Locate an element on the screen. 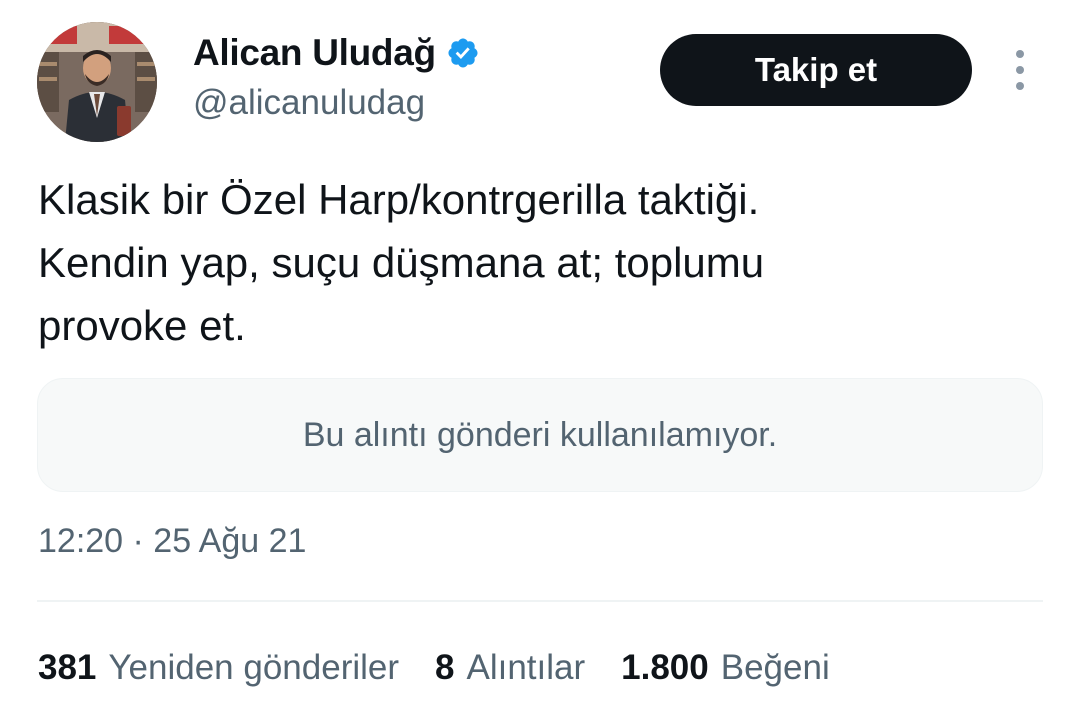  quote-unavailable-text: Bu alıntı gönderi kullanılamıyor. is located at coordinates (540, 434).